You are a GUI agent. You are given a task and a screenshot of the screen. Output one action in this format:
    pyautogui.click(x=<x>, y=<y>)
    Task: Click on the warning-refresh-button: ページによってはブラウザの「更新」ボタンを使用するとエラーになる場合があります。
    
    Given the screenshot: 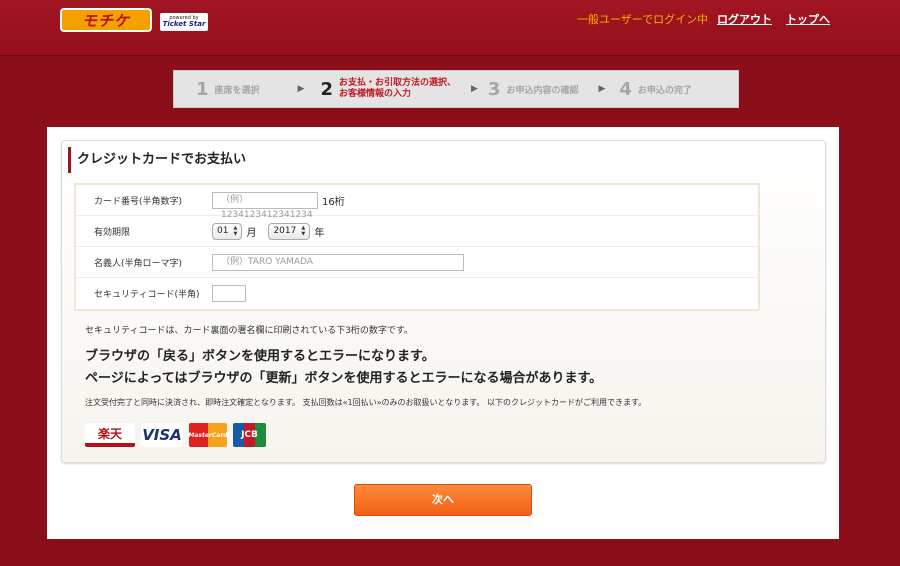 What is the action you would take?
    pyautogui.click(x=344, y=378)
    